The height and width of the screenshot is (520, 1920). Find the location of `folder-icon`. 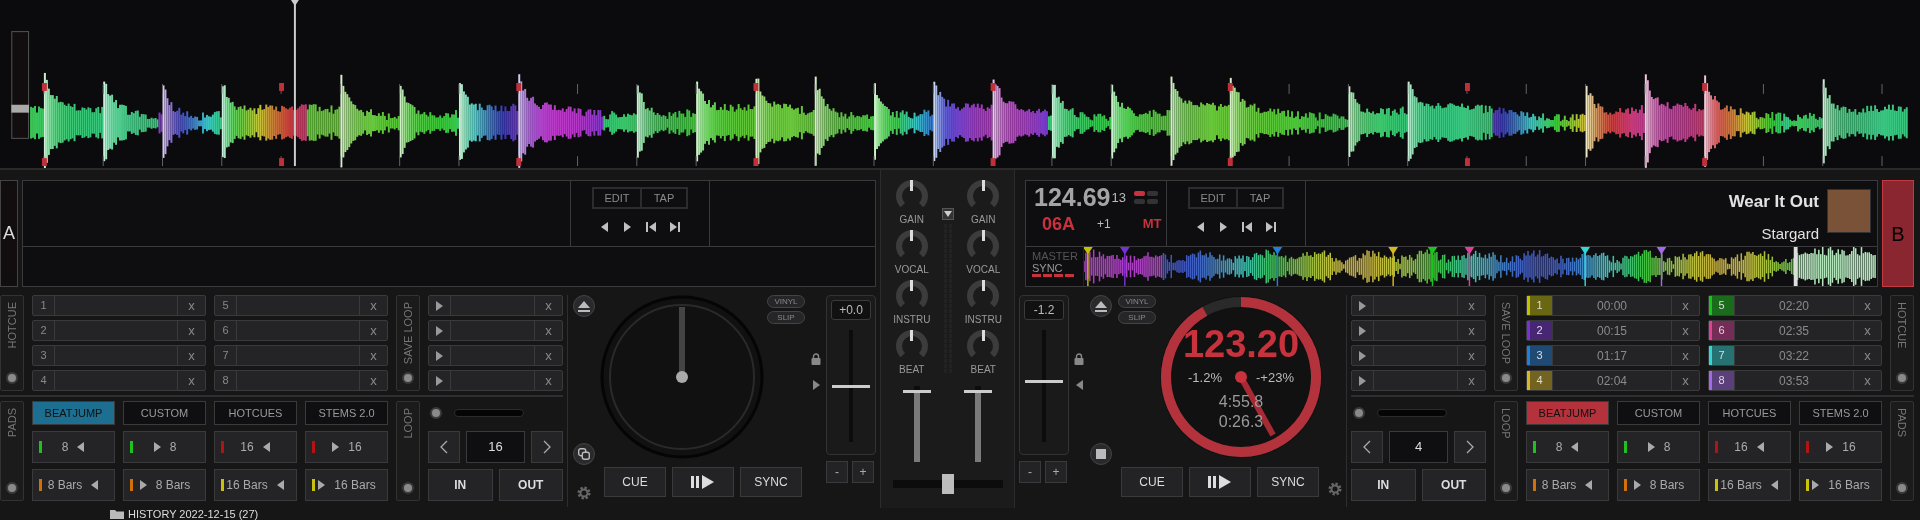

folder-icon is located at coordinates (117, 514).